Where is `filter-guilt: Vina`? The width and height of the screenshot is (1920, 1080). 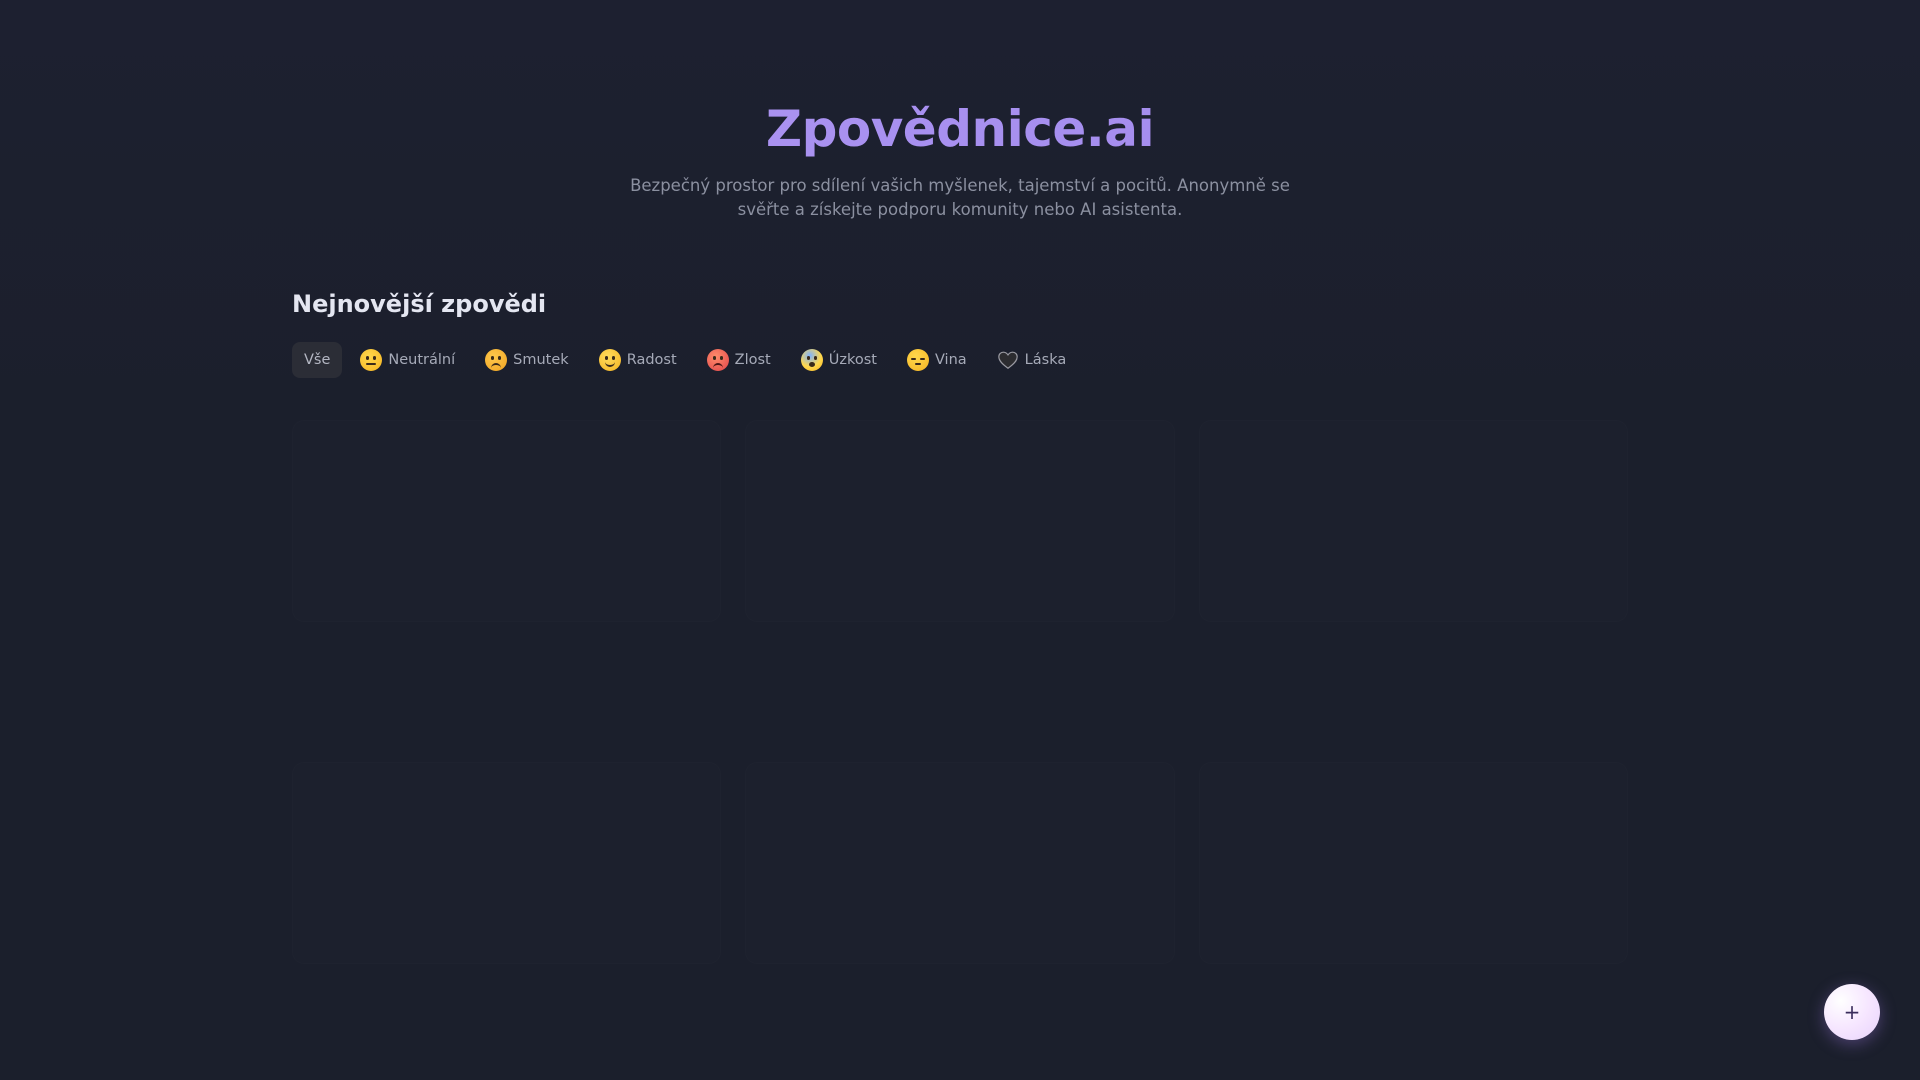 filter-guilt: Vina is located at coordinates (937, 360).